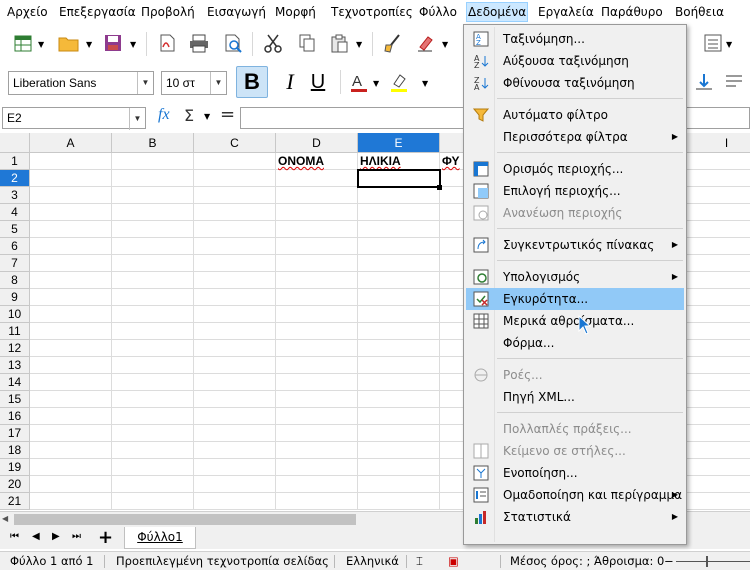 This screenshot has width=750, height=571. Describe the element at coordinates (399, 382) in the screenshot. I see `cell-e14` at that location.